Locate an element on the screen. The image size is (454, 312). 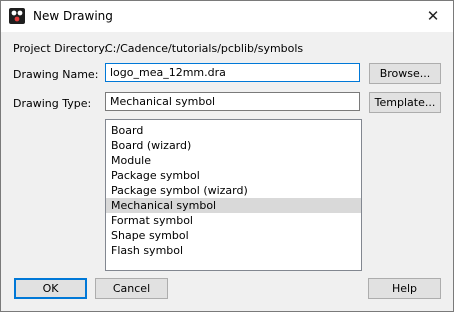
window-title: New Drawing is located at coordinates (73, 16).